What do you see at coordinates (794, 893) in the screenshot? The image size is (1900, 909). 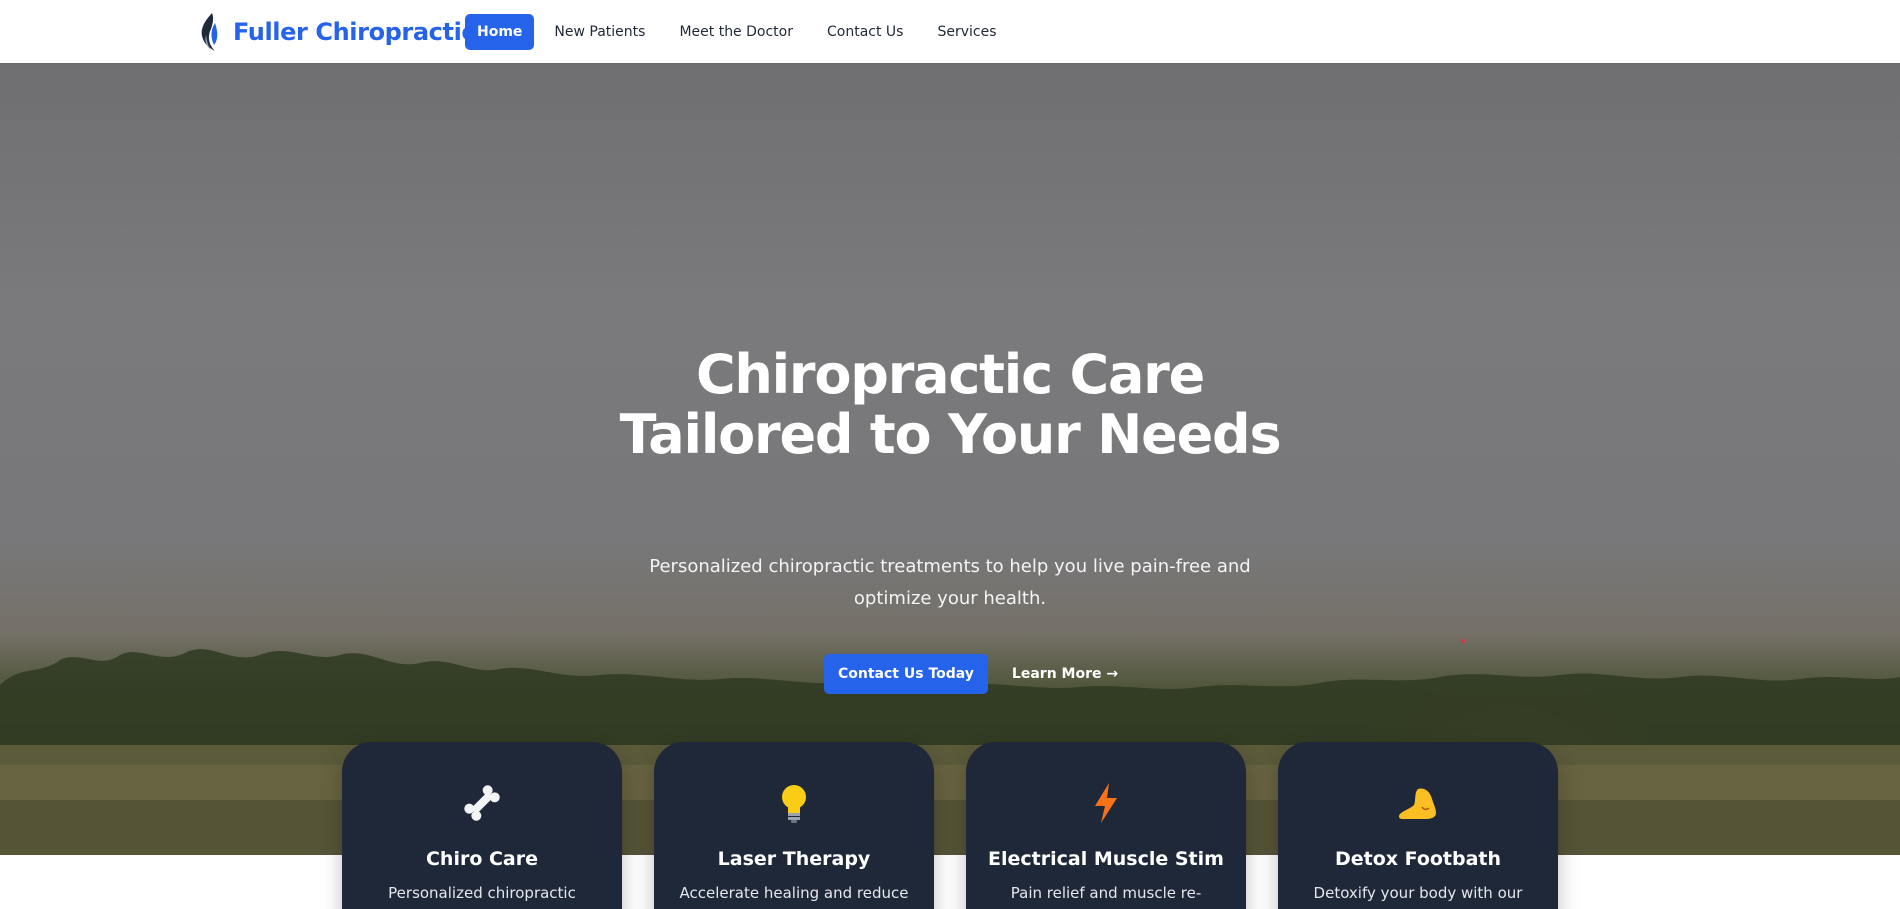 I see `service-description: Accelerate healing and reduce` at bounding box center [794, 893].